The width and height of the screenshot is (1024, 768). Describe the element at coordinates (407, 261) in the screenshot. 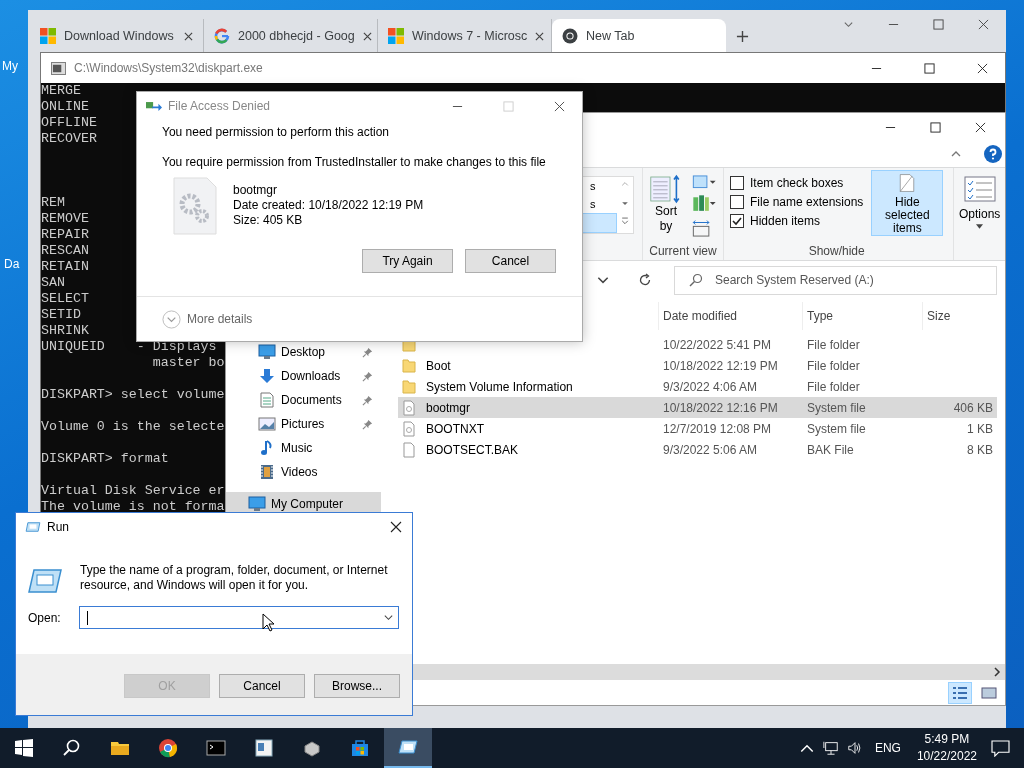

I see `dialog-button: Try Again` at that location.